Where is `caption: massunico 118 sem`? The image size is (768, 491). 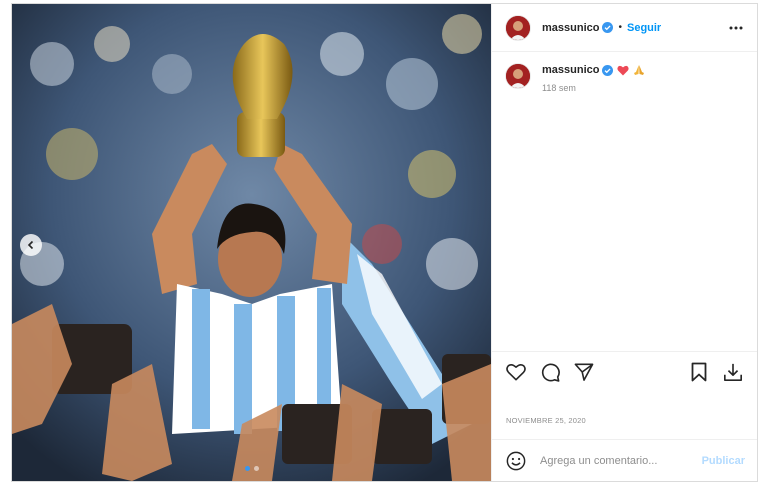
caption: massunico 118 sem is located at coordinates (624, 78).